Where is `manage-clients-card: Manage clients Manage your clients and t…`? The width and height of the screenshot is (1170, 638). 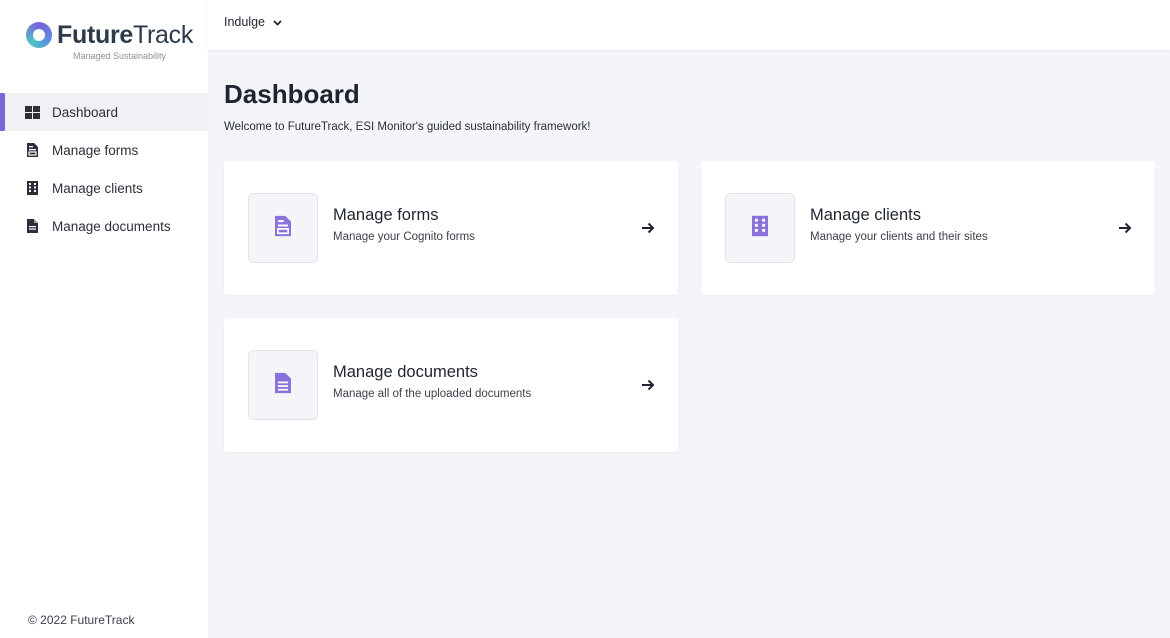
manage-clients-card: Manage clients Manage your clients and t… is located at coordinates (928, 228).